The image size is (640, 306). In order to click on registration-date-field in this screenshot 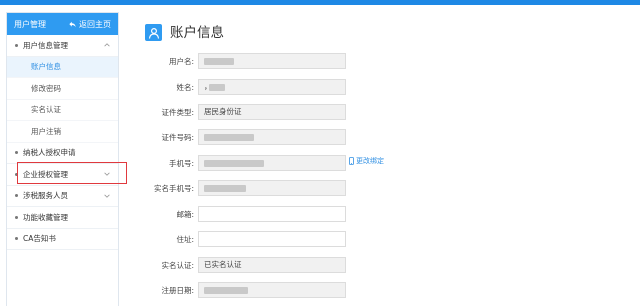, I will do `click(272, 290)`.